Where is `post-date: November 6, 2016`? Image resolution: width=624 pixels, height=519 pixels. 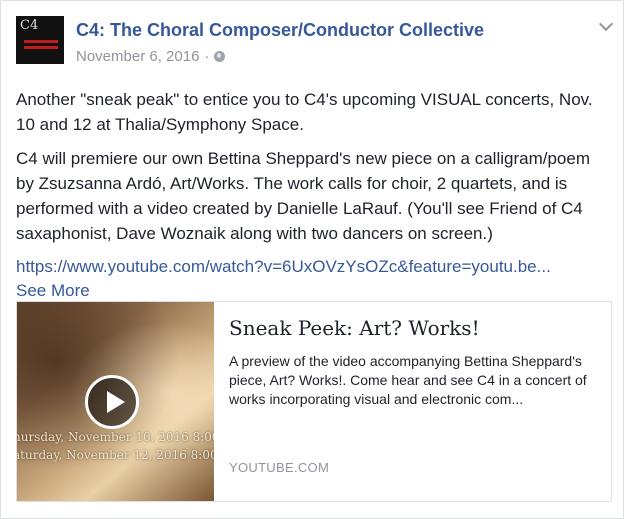
post-date: November 6, 2016 is located at coordinates (137, 56).